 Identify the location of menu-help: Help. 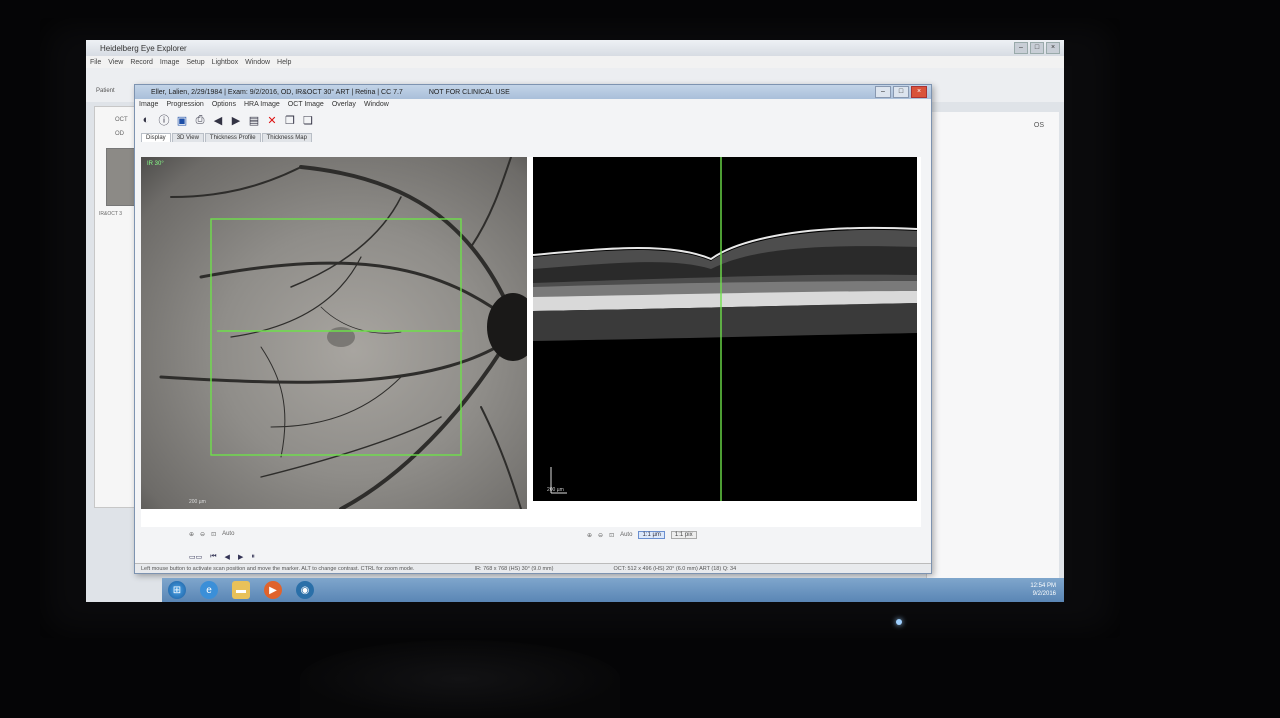
(284, 62).